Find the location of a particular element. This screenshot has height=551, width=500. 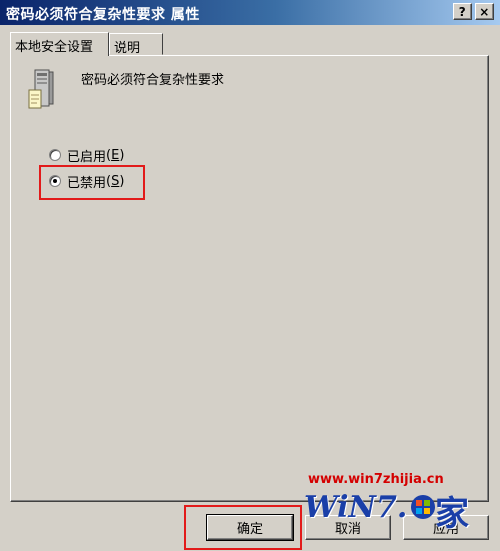

radio-enabled-access-key: E is located at coordinates (115, 155).